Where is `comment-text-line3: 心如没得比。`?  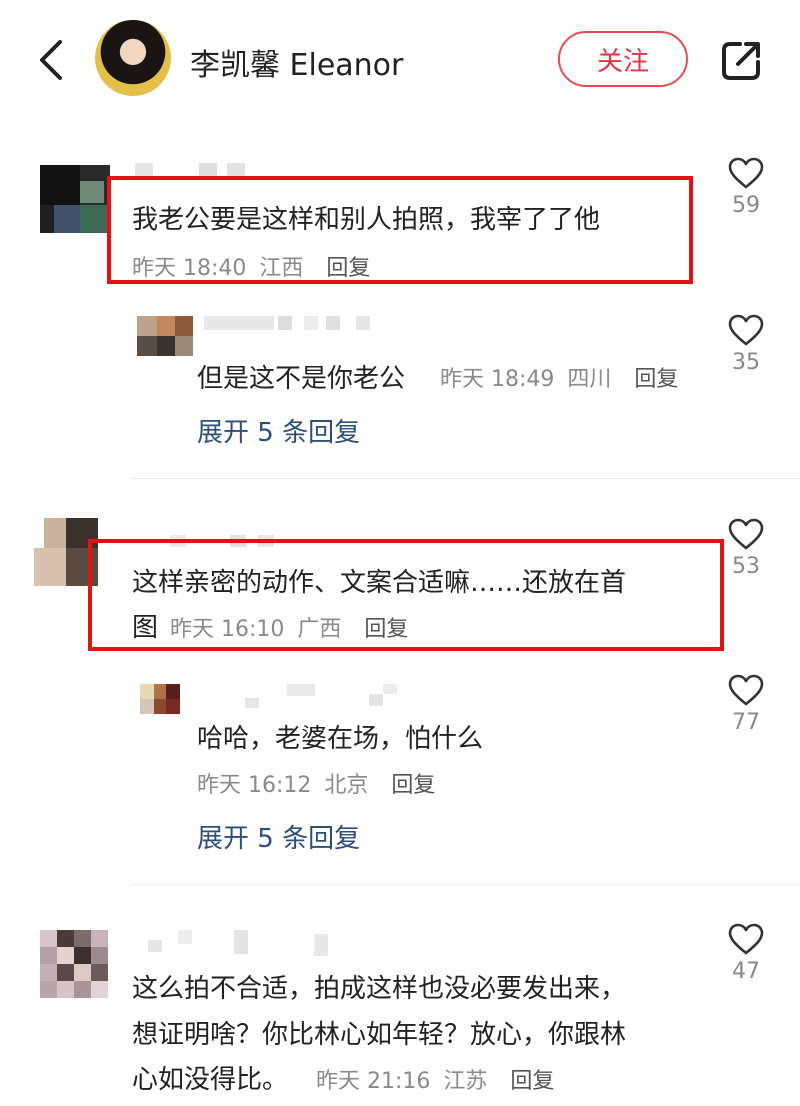 comment-text-line3: 心如没得比。 is located at coordinates (210, 1080).